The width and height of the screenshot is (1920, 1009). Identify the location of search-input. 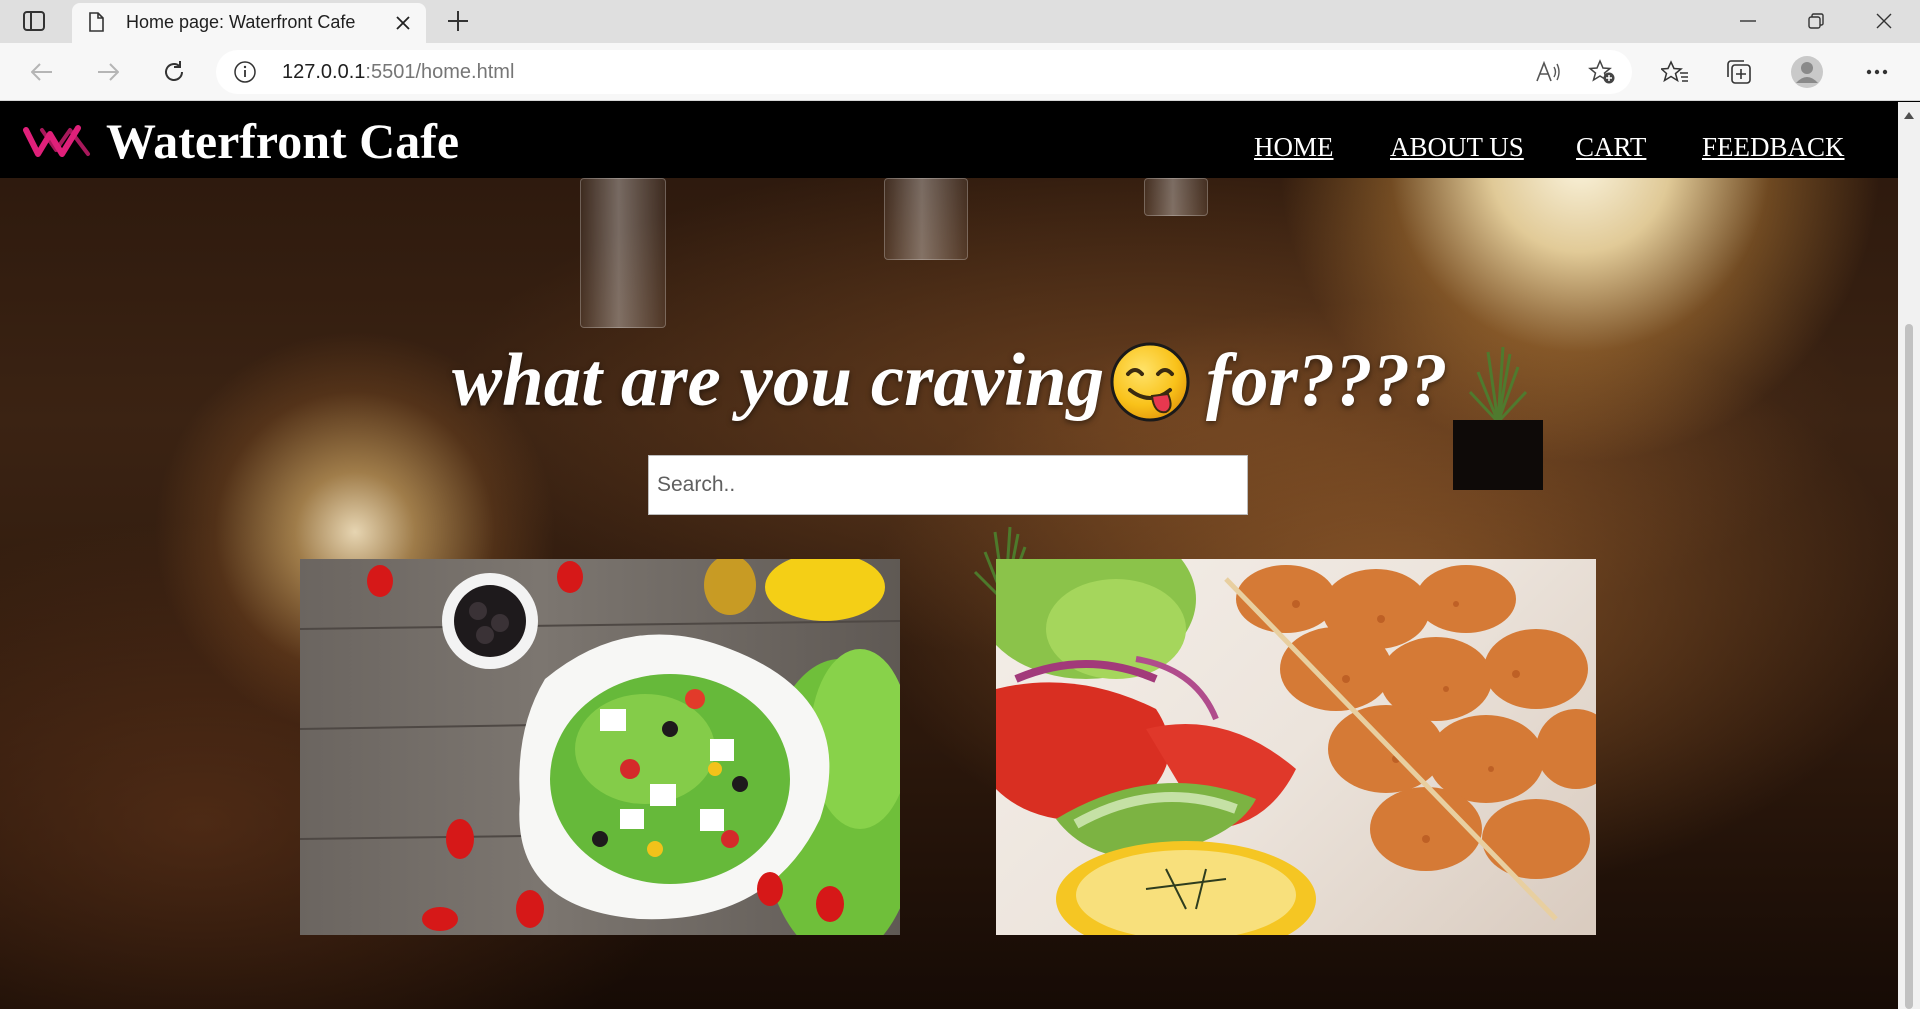
(948, 485).